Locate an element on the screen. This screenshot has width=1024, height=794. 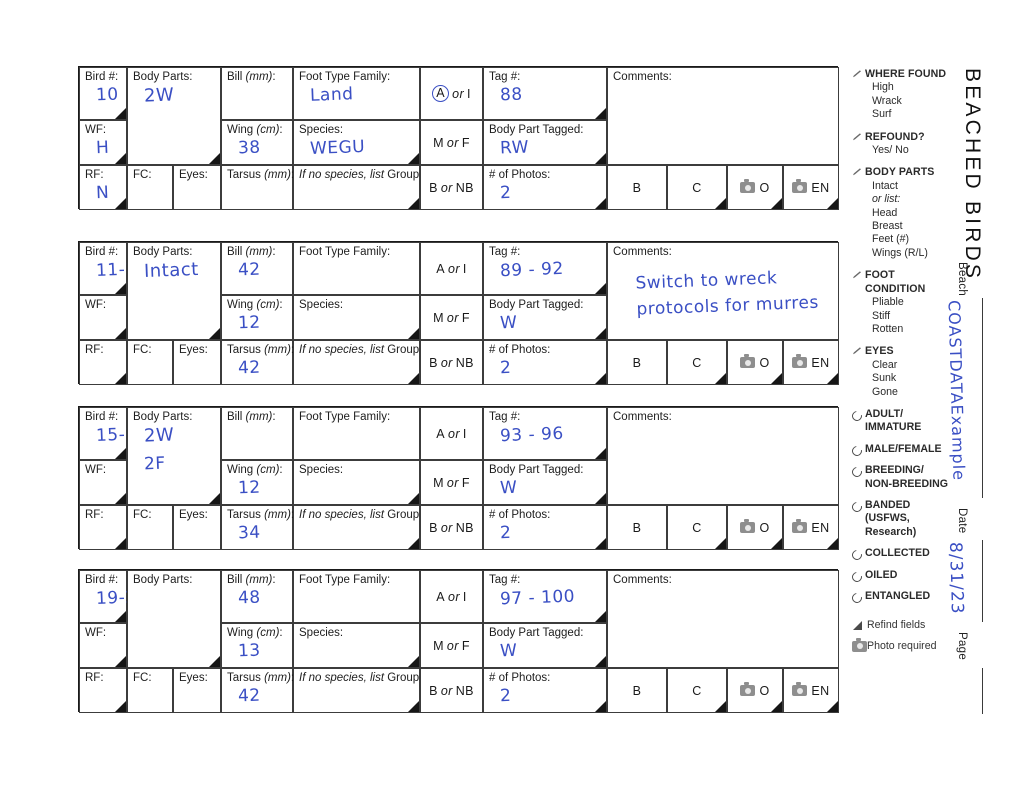
tag-number-field: Tag #: 93 - 96 is located at coordinates (545, 433).